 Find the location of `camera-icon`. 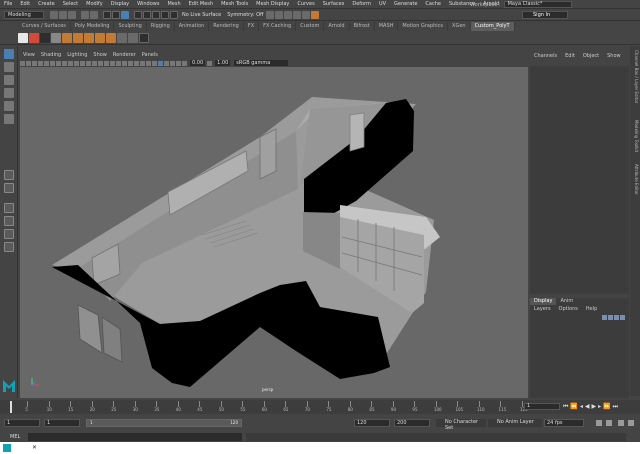

camera-icon is located at coordinates (172, 63).